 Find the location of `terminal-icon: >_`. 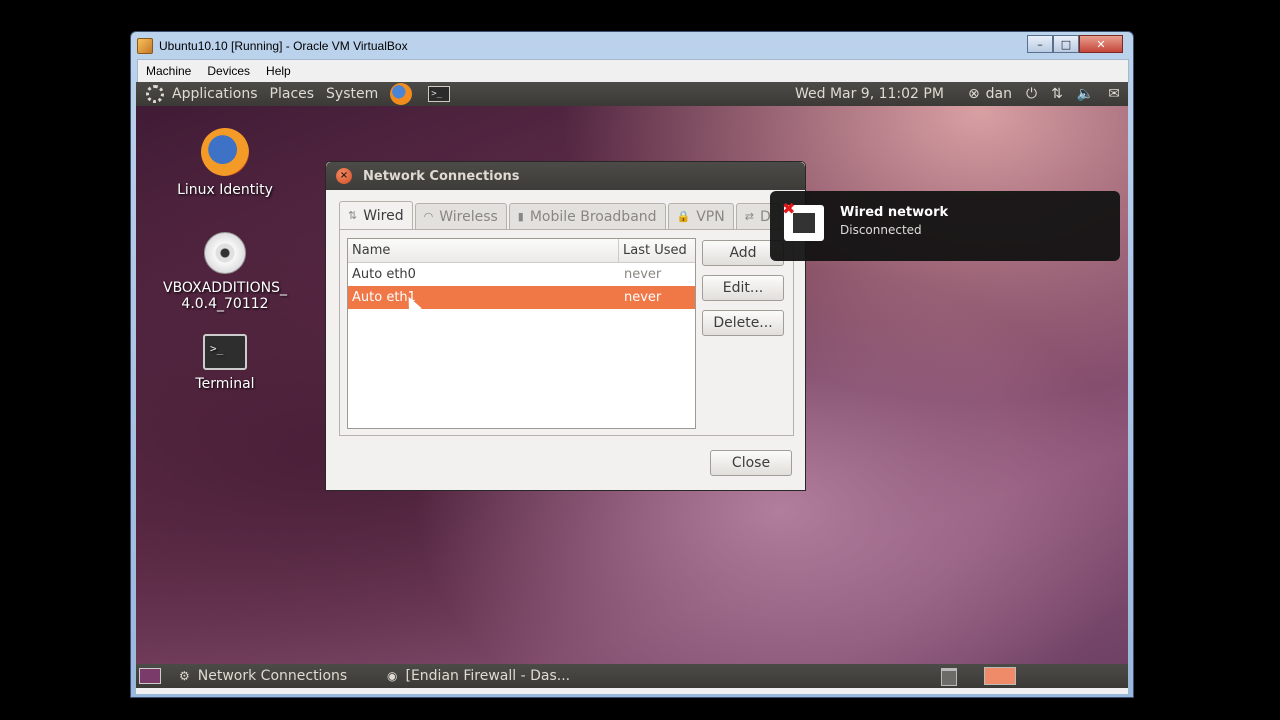

terminal-icon: >_ is located at coordinates (225, 352).